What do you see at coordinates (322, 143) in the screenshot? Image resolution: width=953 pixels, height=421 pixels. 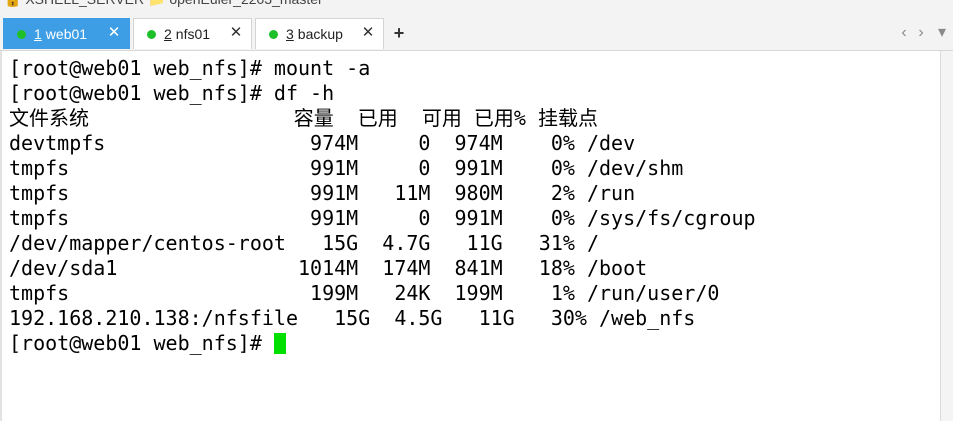 I see `df-row: devtmpfs 974M 0 974M 0% /dev` at bounding box center [322, 143].